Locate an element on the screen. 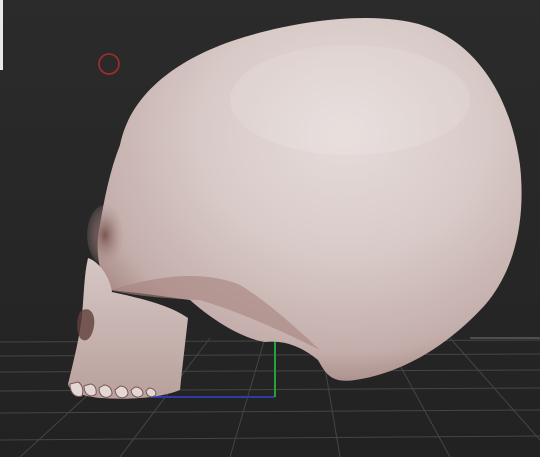  eye-socket-shadow is located at coordinates (105, 235).